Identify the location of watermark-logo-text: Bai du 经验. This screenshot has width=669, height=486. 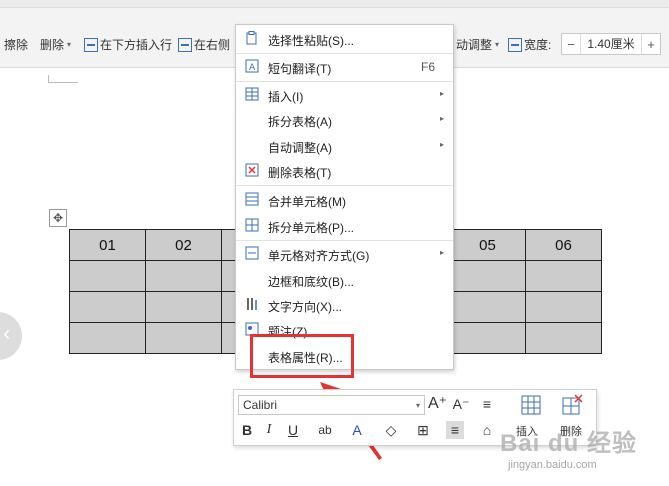
(569, 443).